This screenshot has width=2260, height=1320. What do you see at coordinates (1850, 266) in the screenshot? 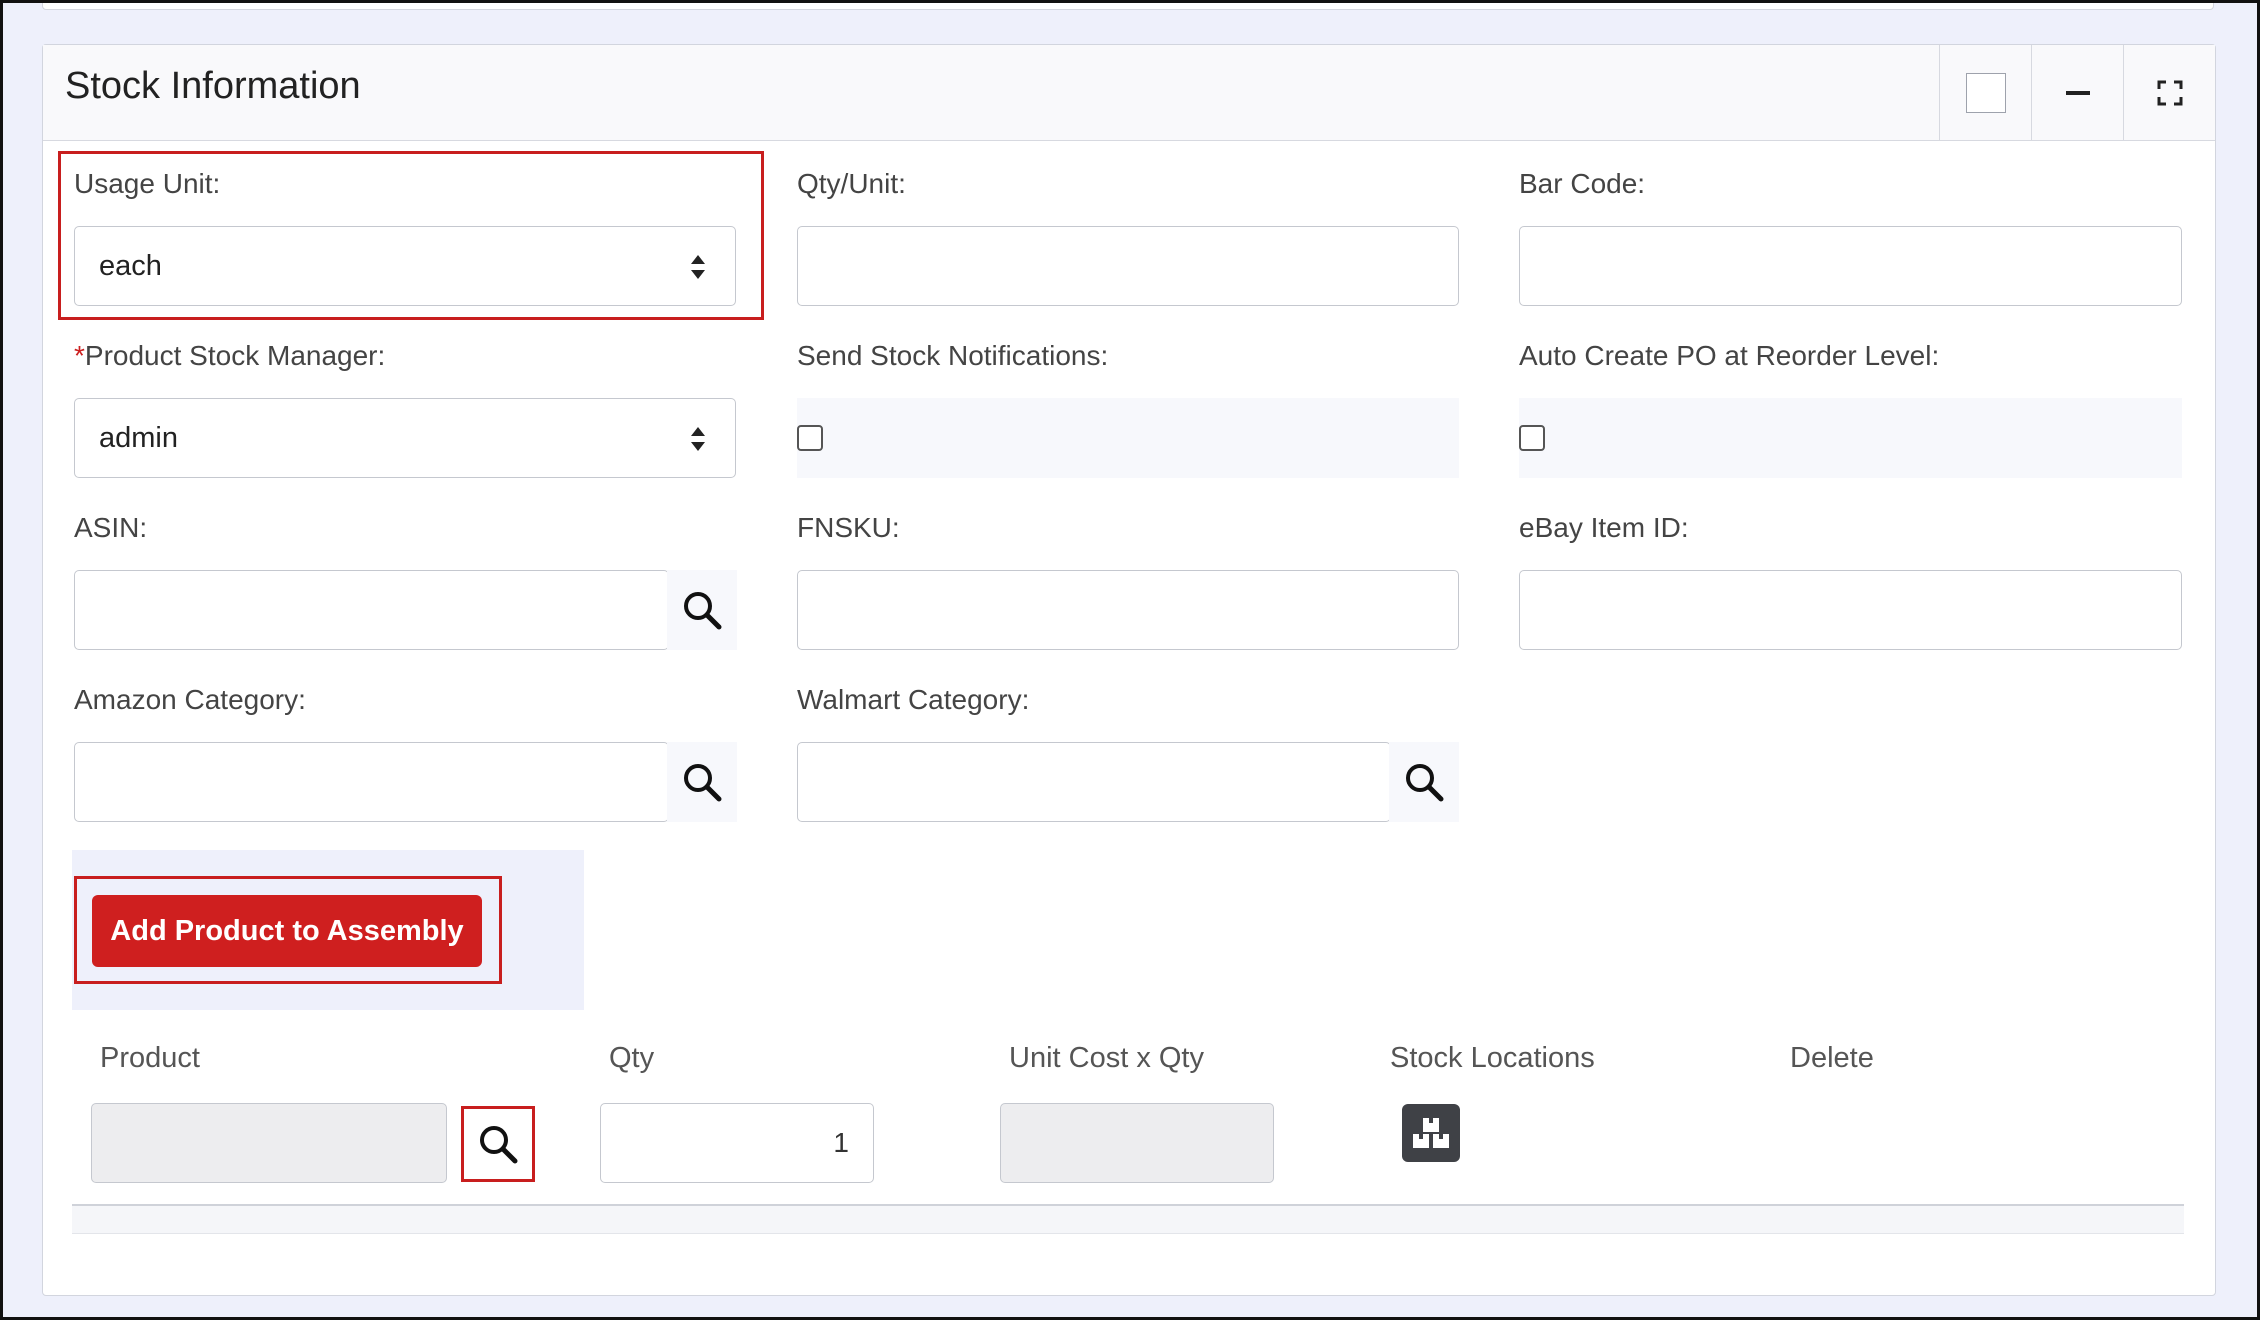
I see `bar-code-input` at bounding box center [1850, 266].